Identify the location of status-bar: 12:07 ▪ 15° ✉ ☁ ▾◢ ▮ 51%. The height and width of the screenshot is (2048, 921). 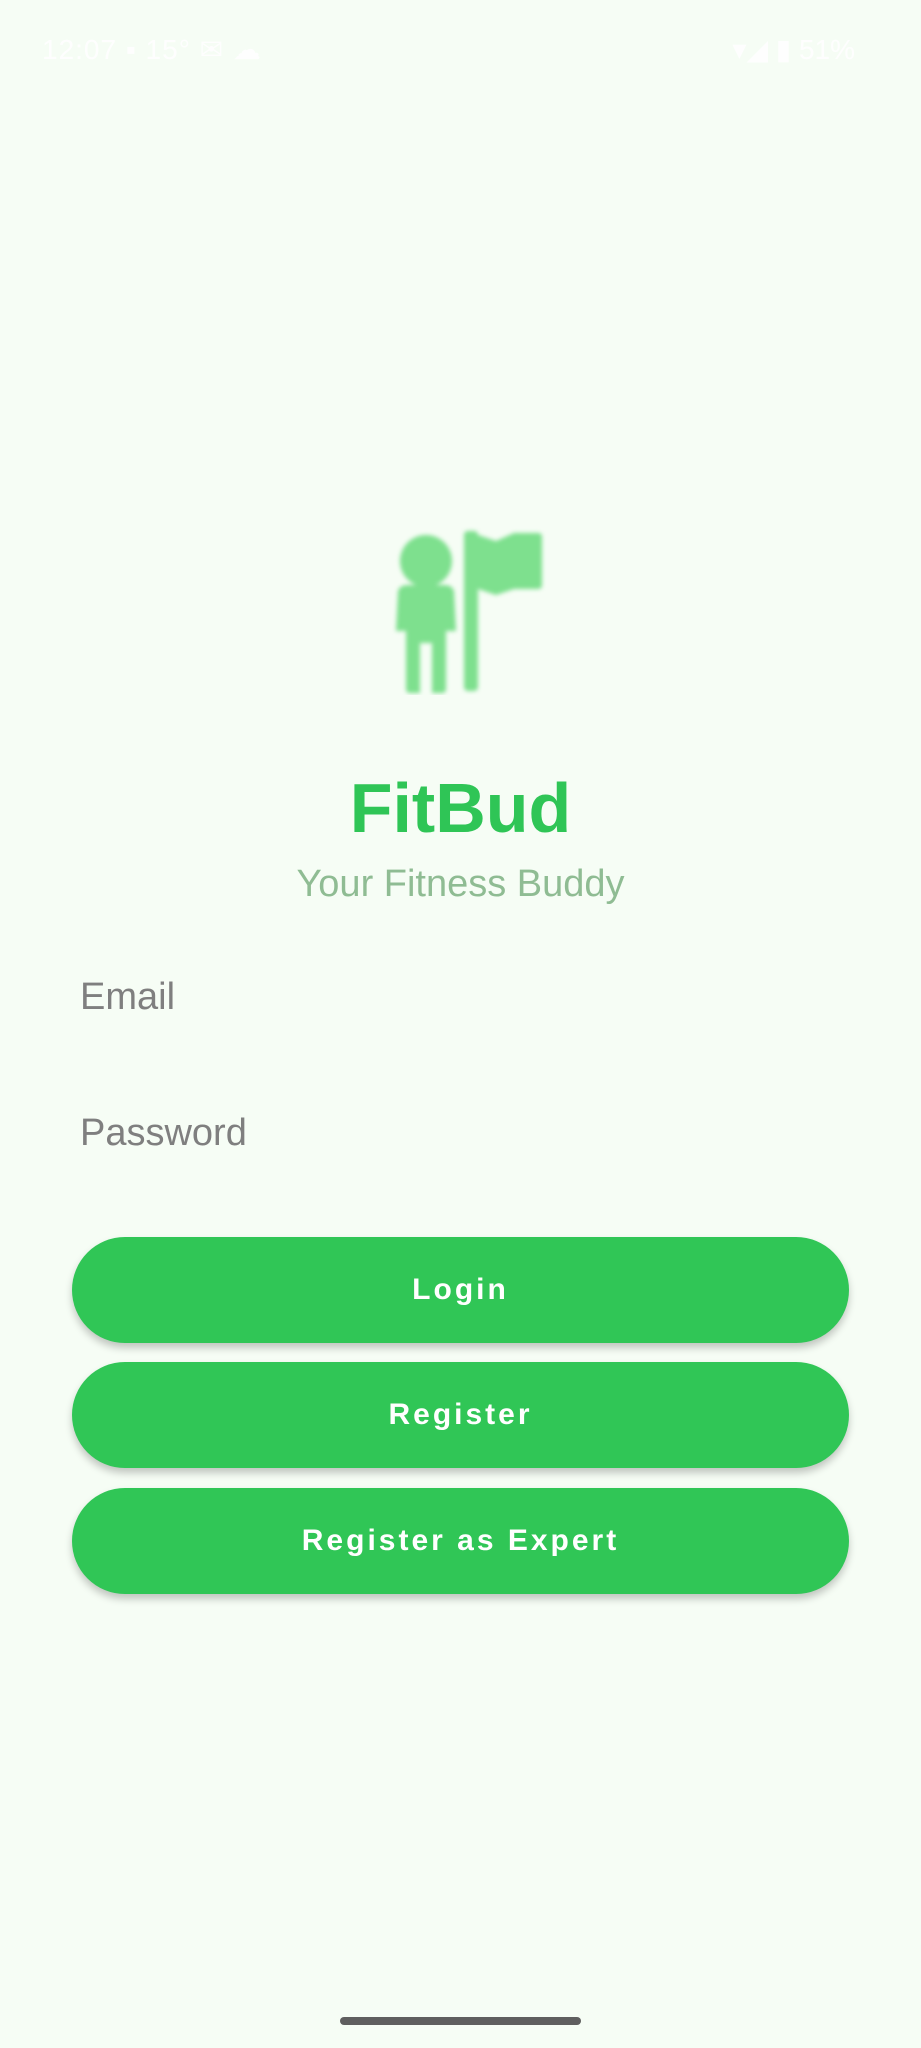
(460, 50).